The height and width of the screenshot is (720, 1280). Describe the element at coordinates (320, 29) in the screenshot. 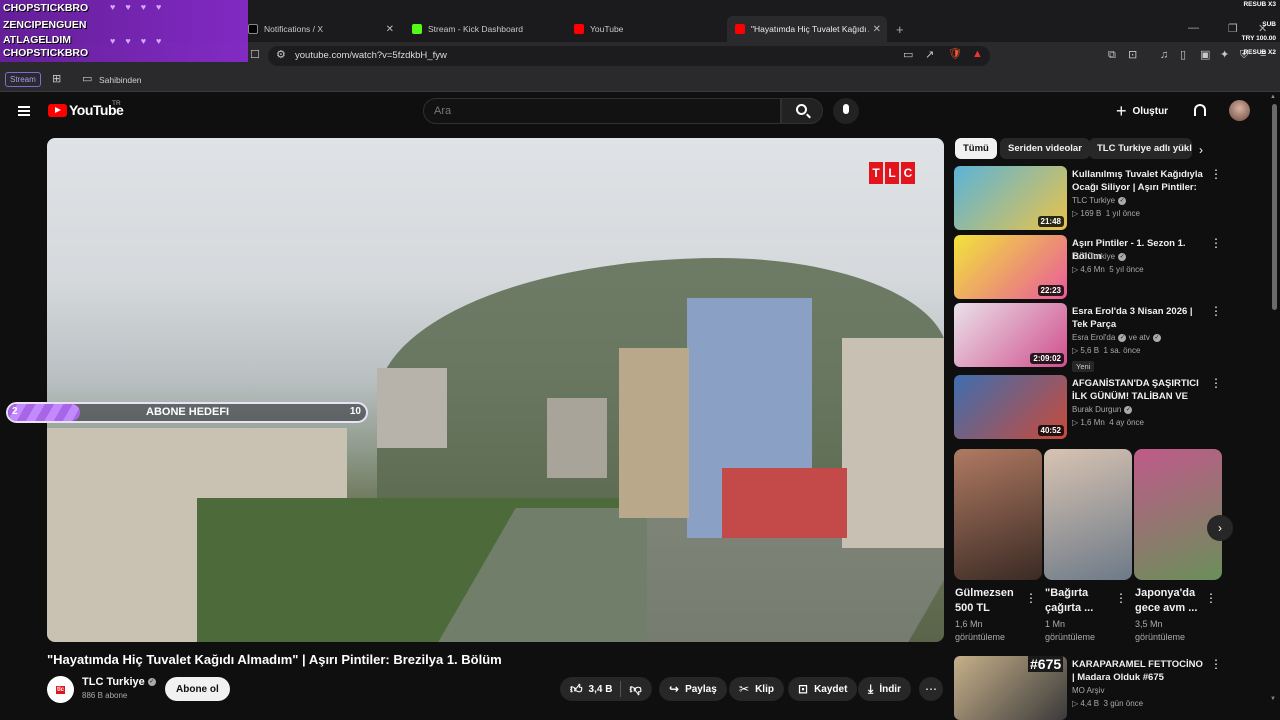

I see `tab-notifications-x: Notifications / X ✕` at that location.